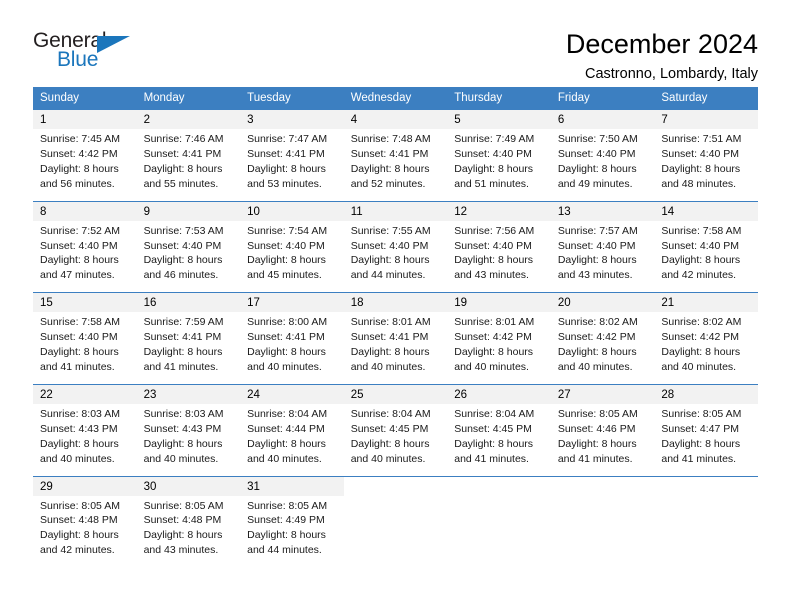 This screenshot has width=792, height=612. Describe the element at coordinates (395, 393) in the screenshot. I see `week-row-daynumbers: 22 23 24 25 26 27 28` at that location.